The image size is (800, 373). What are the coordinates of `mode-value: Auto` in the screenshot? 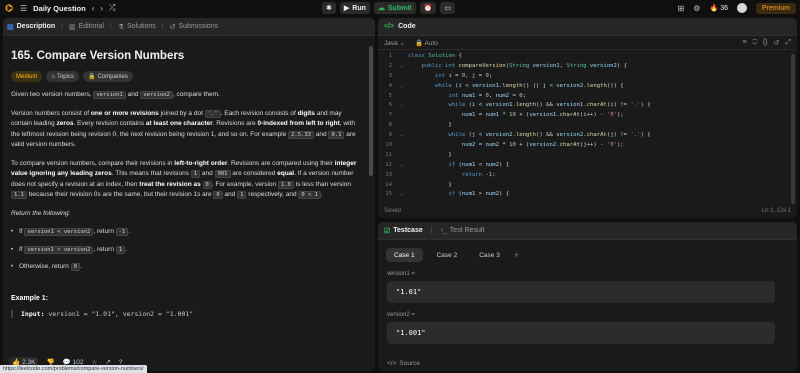 It's located at (431, 43).